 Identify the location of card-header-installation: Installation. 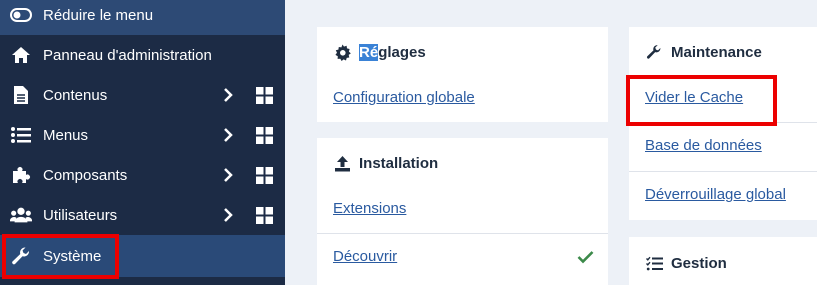
(385, 163).